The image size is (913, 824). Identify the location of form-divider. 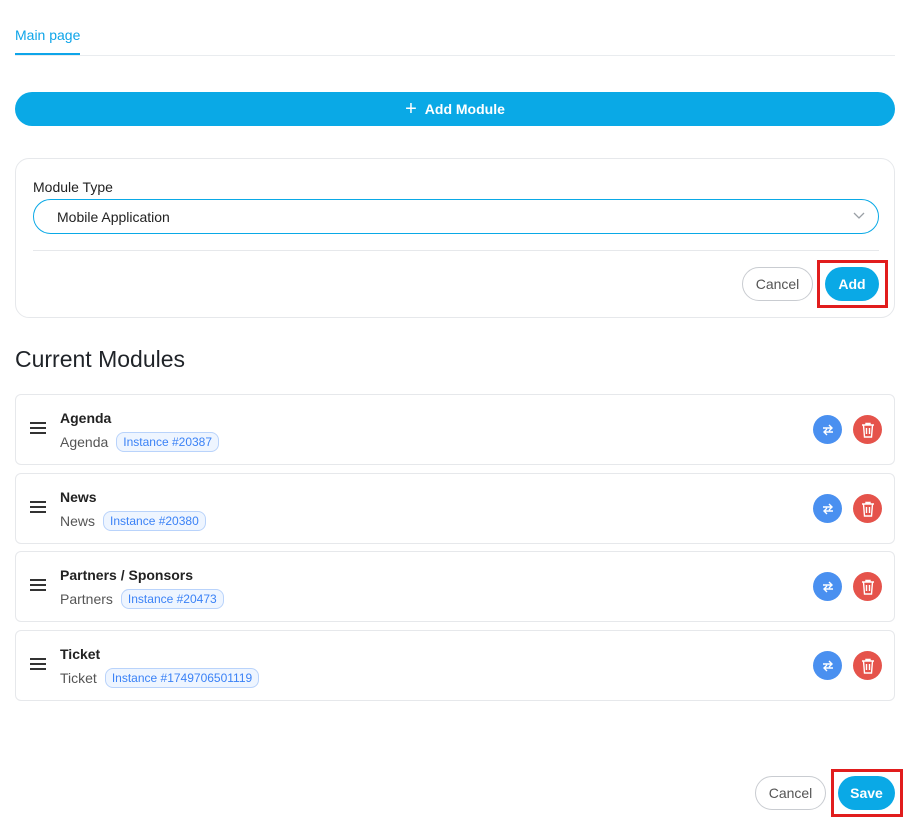
(456, 250).